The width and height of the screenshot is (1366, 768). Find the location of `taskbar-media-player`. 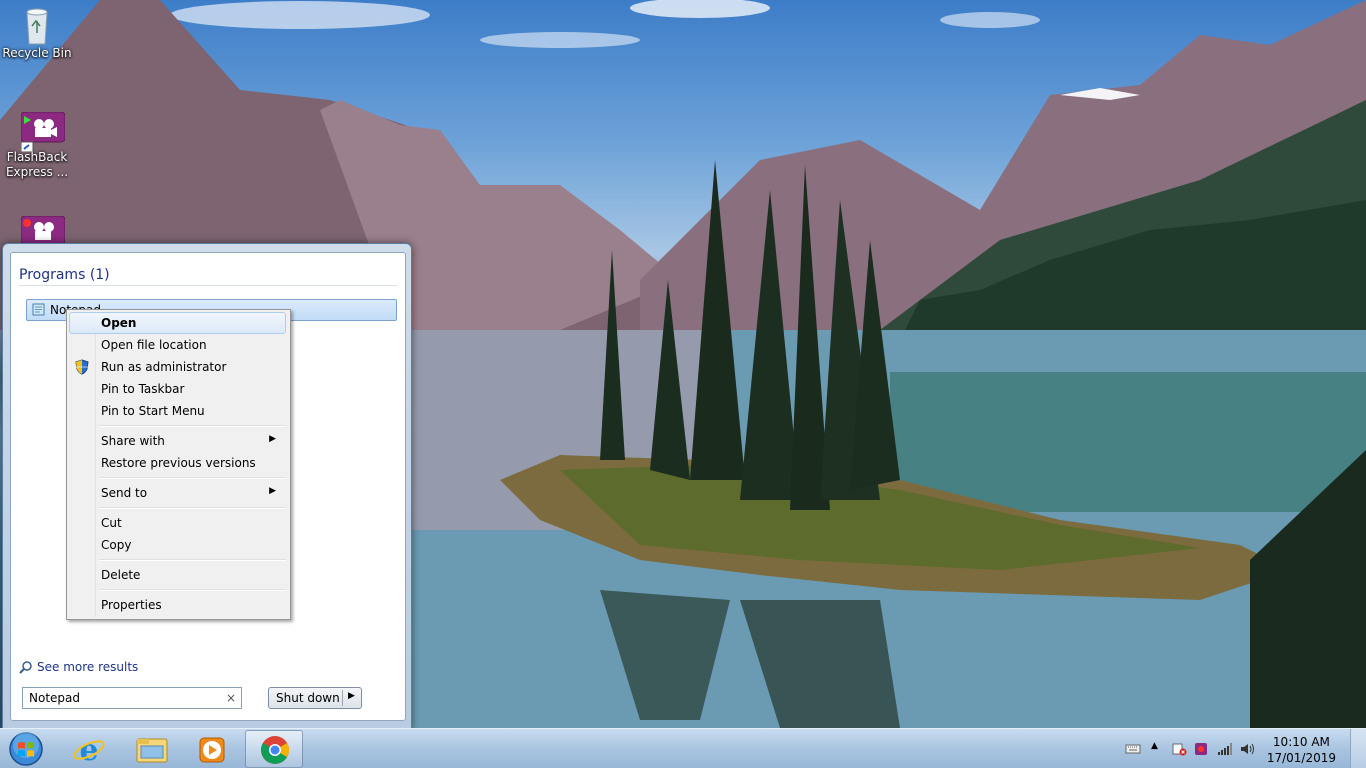

taskbar-media-player is located at coordinates (212, 749).